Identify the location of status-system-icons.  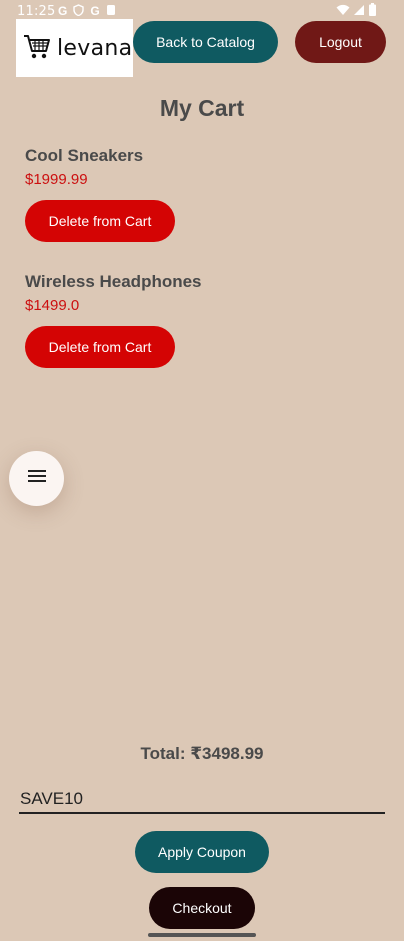
(356, 11).